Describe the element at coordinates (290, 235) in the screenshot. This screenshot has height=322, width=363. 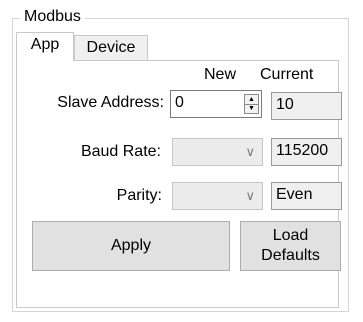
I see `load-defaults-label-line1: Load` at that location.